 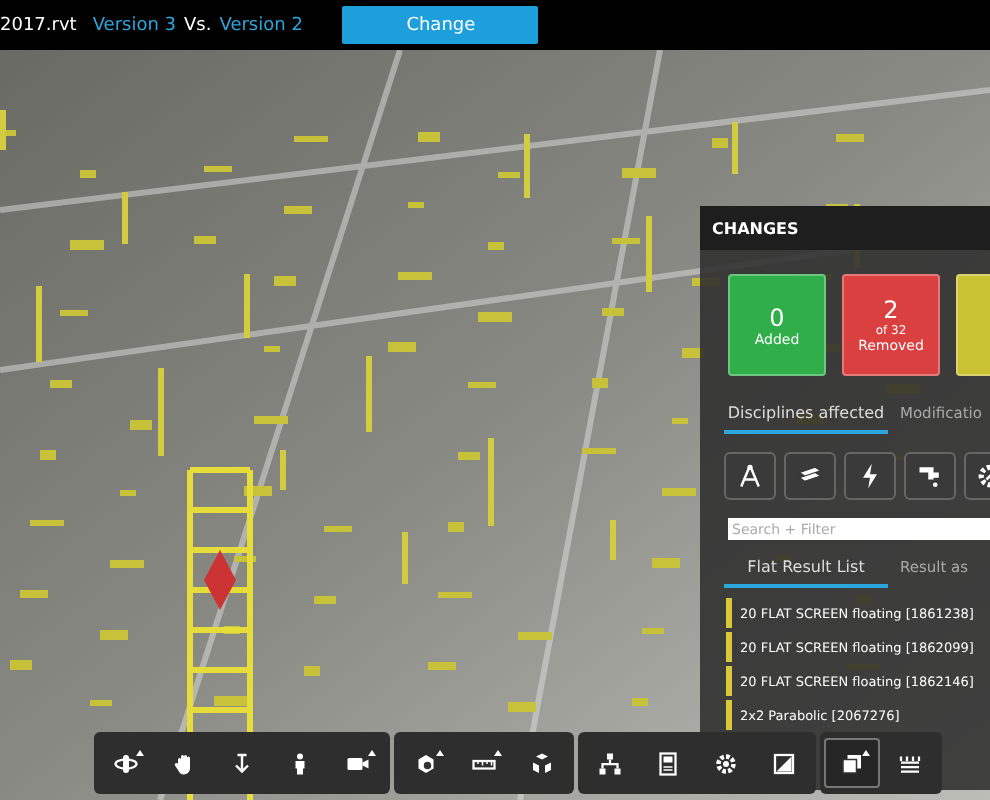 I want to click on down-arrow-icon, so click(x=242, y=763).